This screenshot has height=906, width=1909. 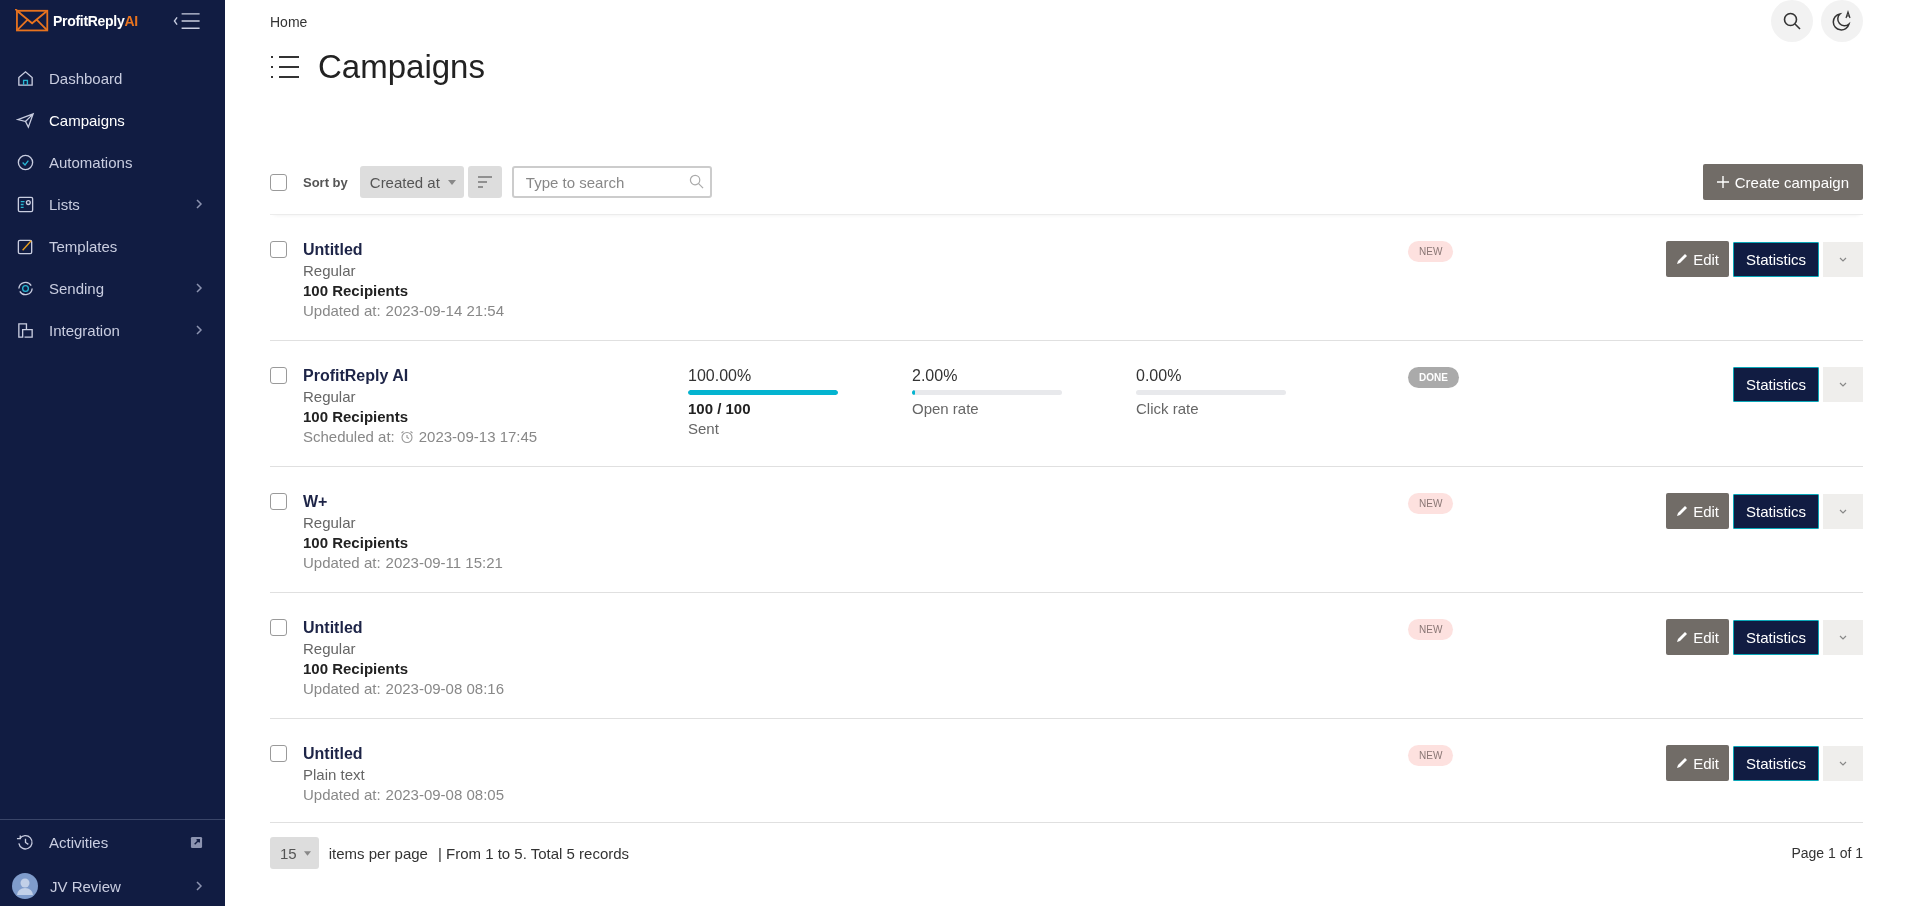 What do you see at coordinates (112, 330) in the screenshot?
I see `sidebar-item: Integration` at bounding box center [112, 330].